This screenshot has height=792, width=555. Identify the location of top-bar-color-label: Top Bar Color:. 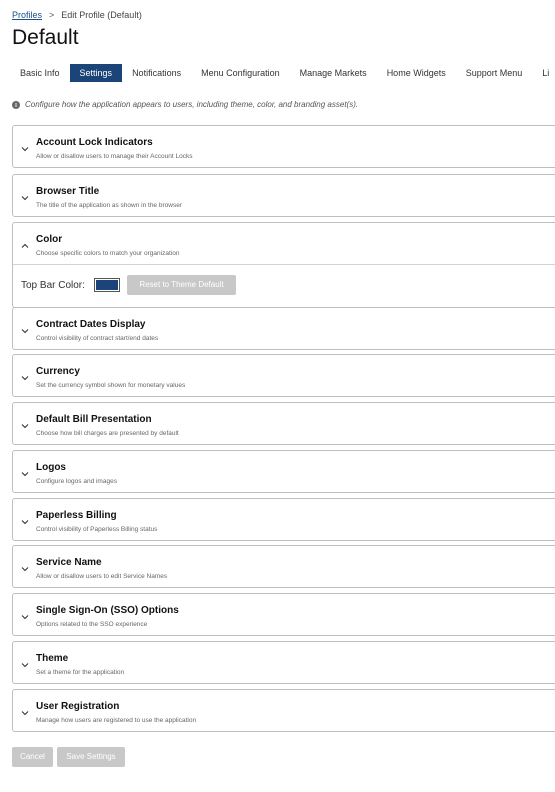
(53, 285).